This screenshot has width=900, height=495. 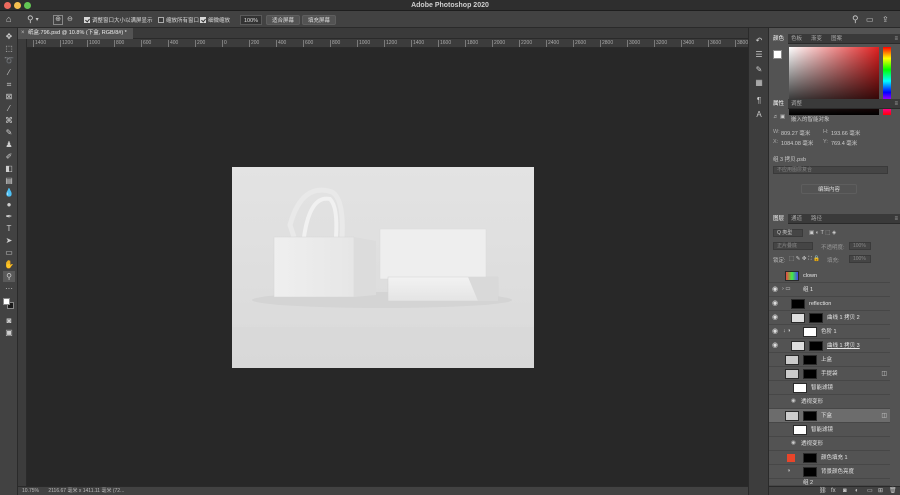 I want to click on path-selection-tool: ➤, so click(x=9, y=240).